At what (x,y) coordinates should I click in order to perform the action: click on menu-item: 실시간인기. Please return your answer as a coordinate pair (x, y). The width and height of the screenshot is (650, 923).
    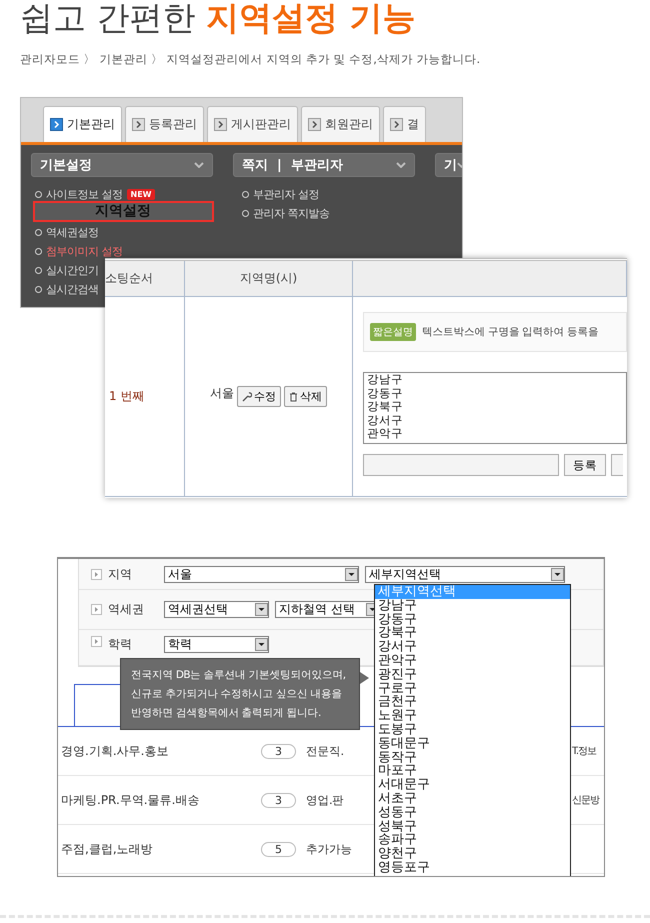
    Looking at the image, I should click on (72, 270).